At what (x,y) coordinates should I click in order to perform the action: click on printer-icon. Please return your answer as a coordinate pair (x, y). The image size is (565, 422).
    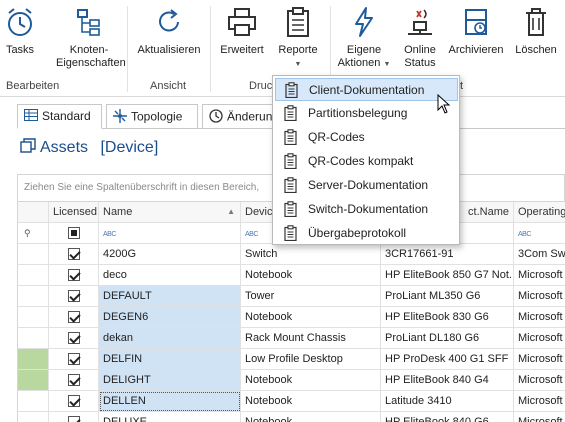
    Looking at the image, I should click on (242, 23).